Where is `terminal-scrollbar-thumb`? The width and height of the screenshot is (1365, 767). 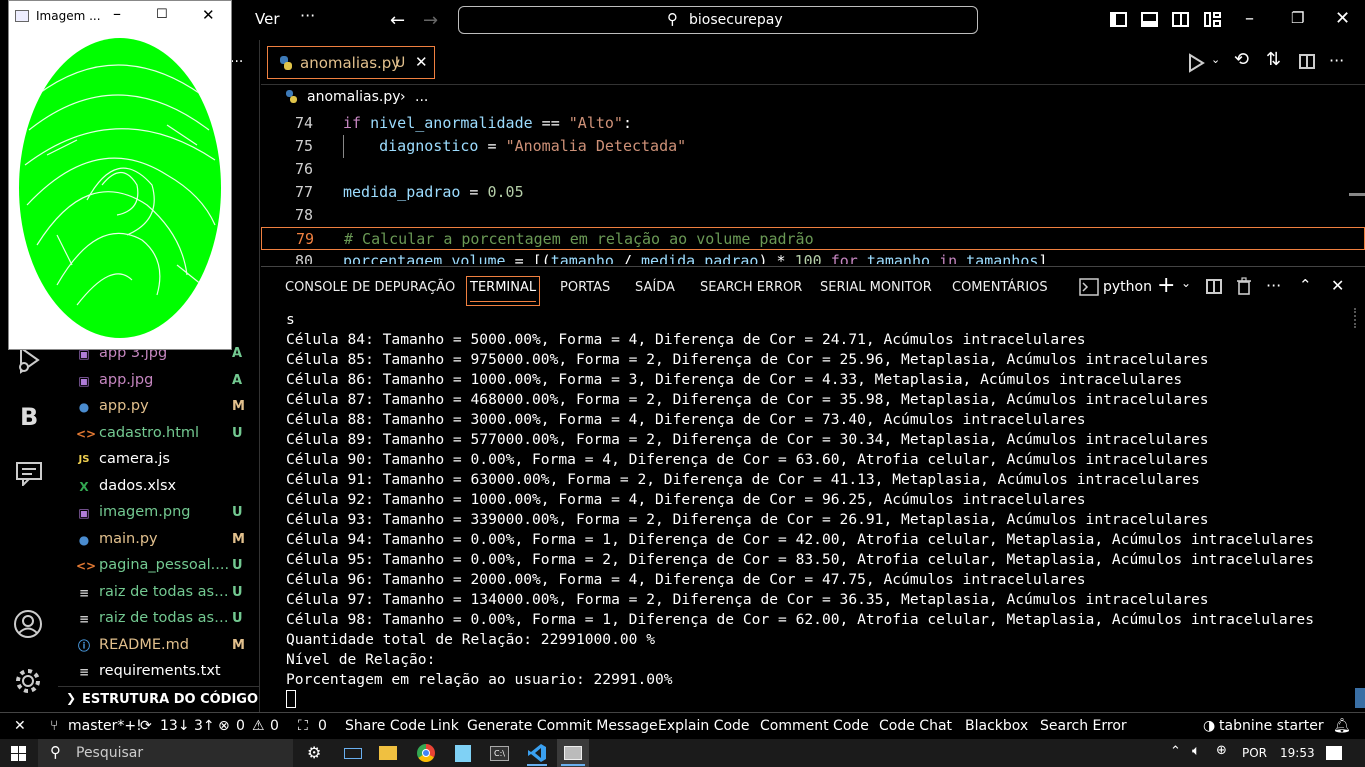 terminal-scrollbar-thumb is located at coordinates (1360, 698).